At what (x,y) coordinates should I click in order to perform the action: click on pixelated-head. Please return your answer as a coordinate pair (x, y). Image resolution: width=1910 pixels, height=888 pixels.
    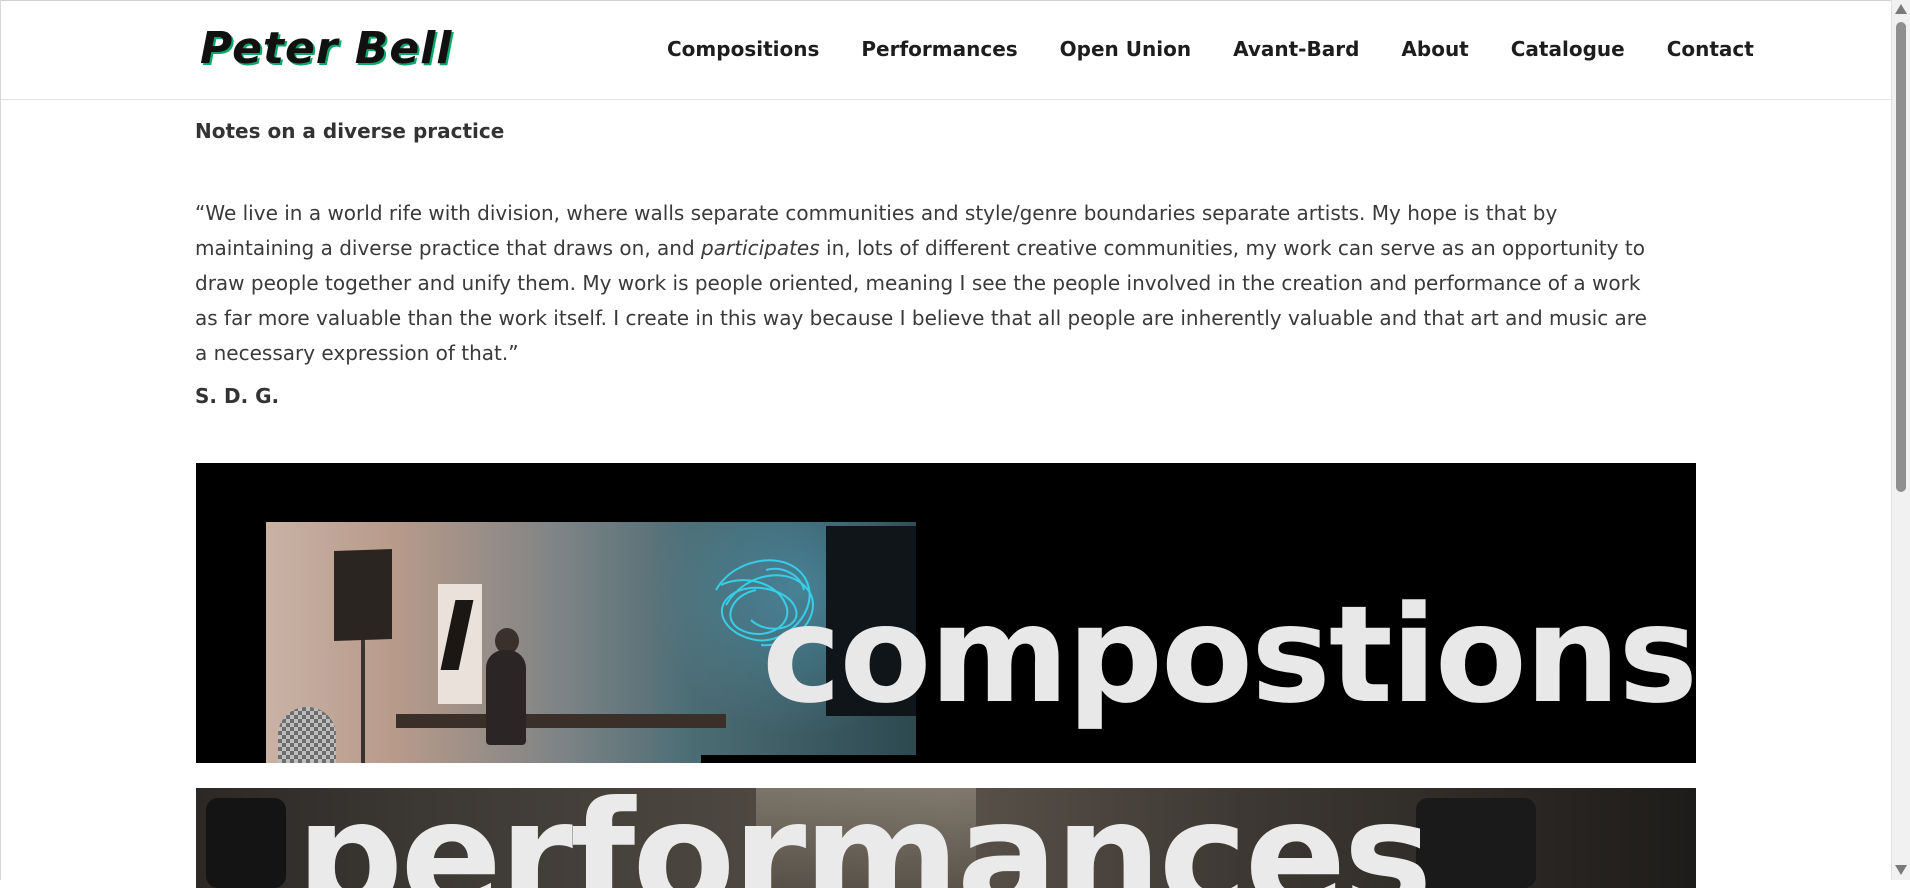
    Looking at the image, I should click on (307, 735).